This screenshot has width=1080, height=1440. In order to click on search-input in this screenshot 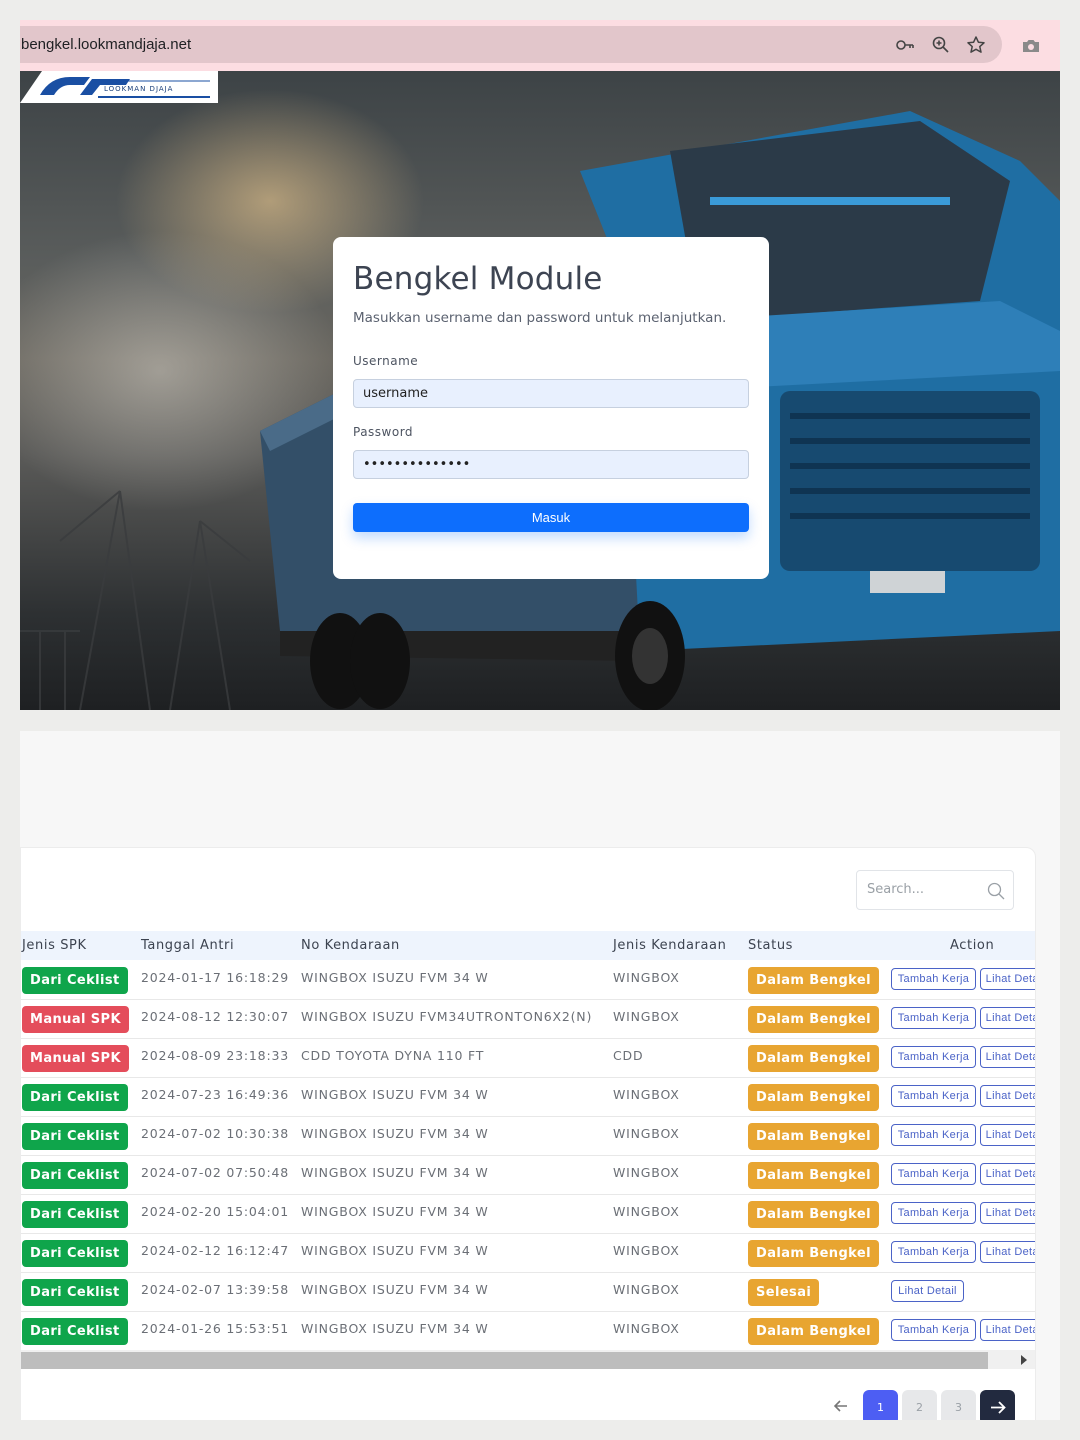, I will do `click(922, 889)`.